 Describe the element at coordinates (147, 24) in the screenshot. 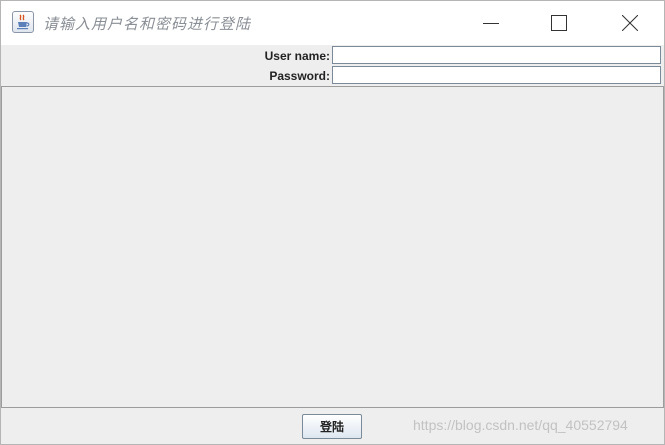

I see `window-title: 请输入用户名和密码进行登陆` at that location.